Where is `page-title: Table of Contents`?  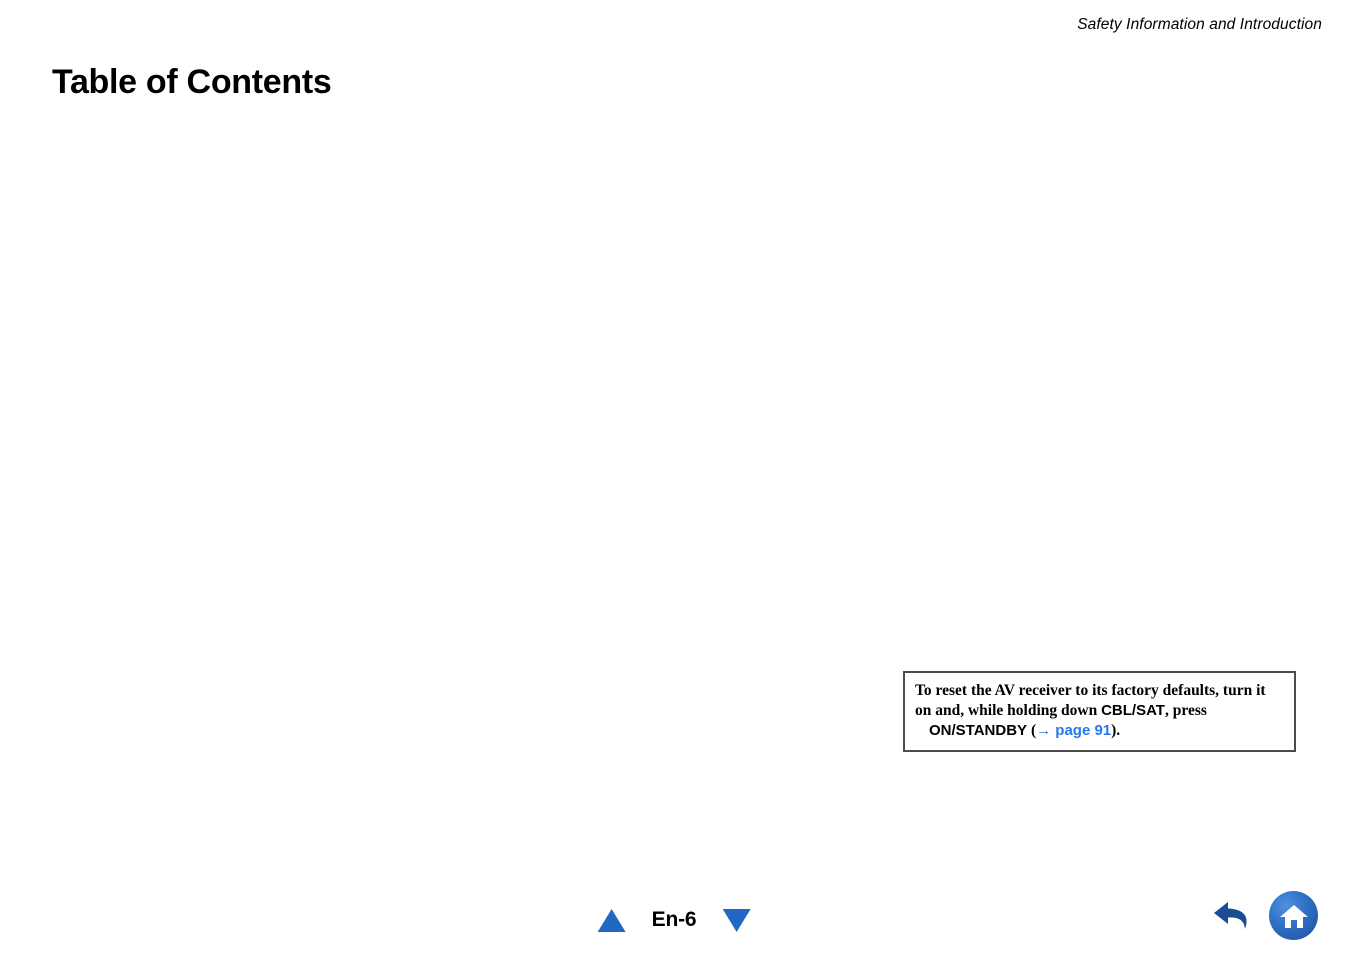
page-title: Table of Contents is located at coordinates (192, 81).